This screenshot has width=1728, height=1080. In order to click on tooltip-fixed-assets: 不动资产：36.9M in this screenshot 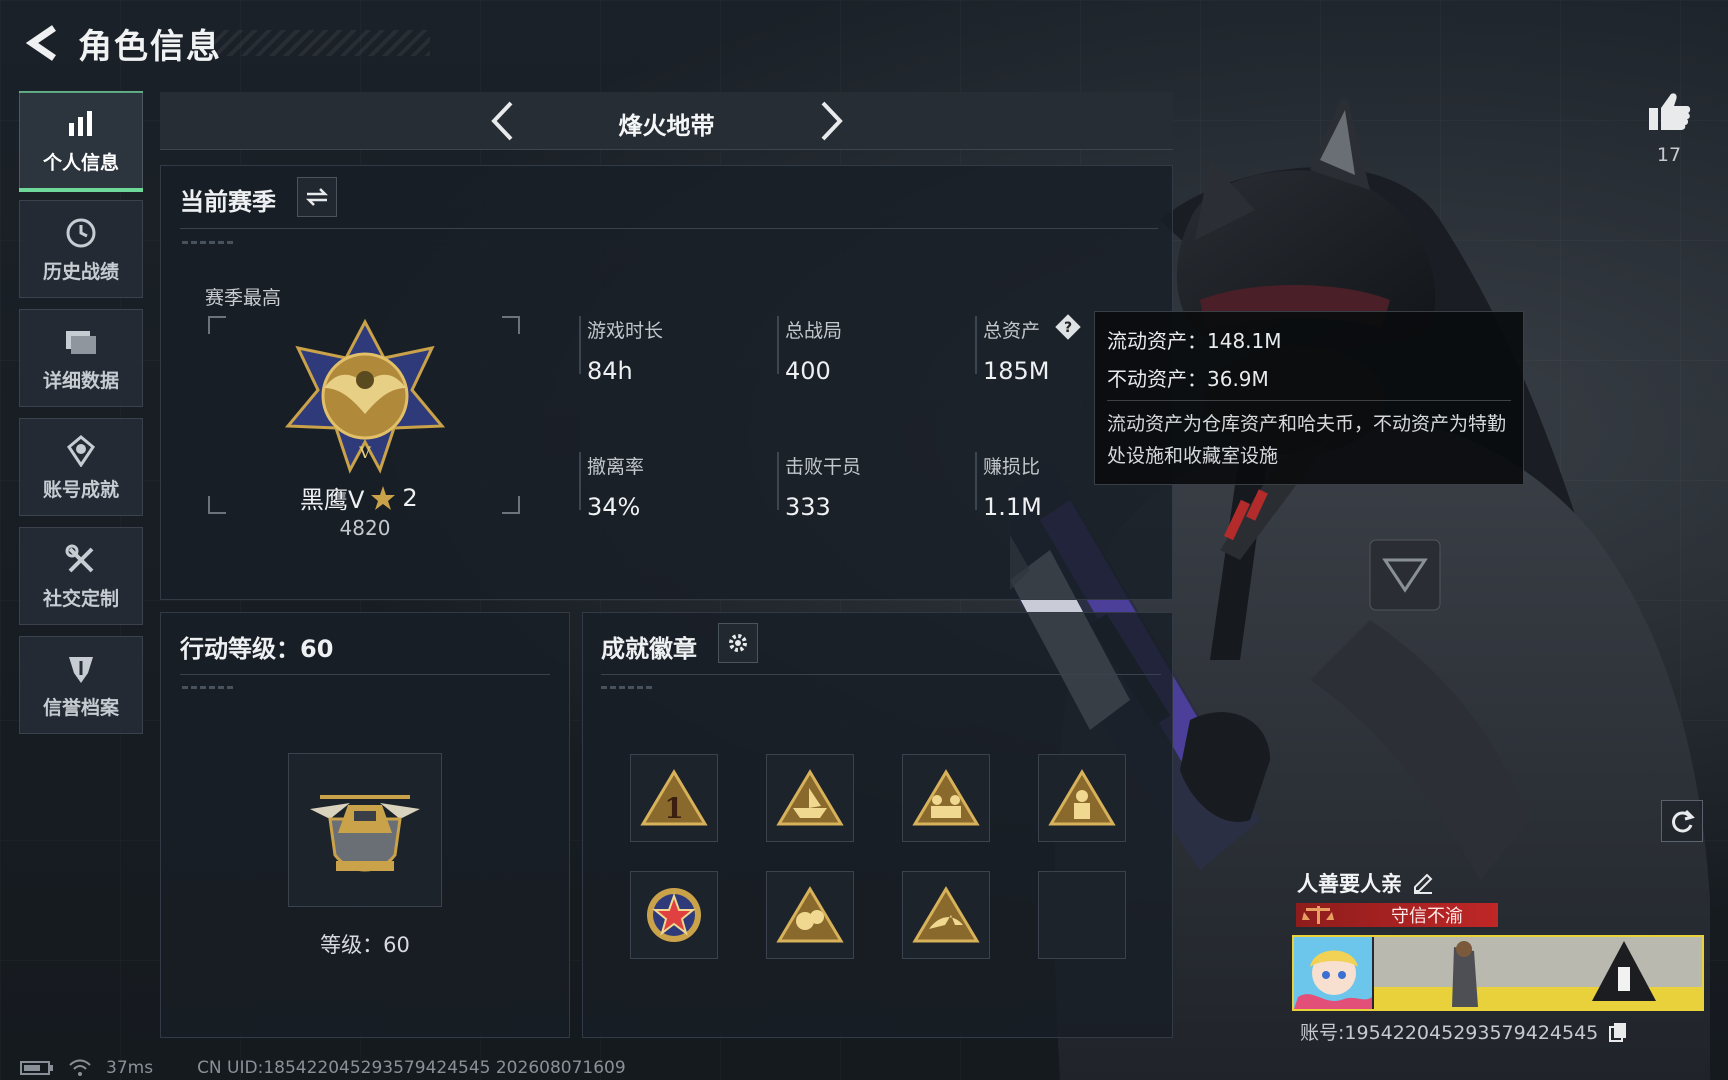, I will do `click(1188, 379)`.